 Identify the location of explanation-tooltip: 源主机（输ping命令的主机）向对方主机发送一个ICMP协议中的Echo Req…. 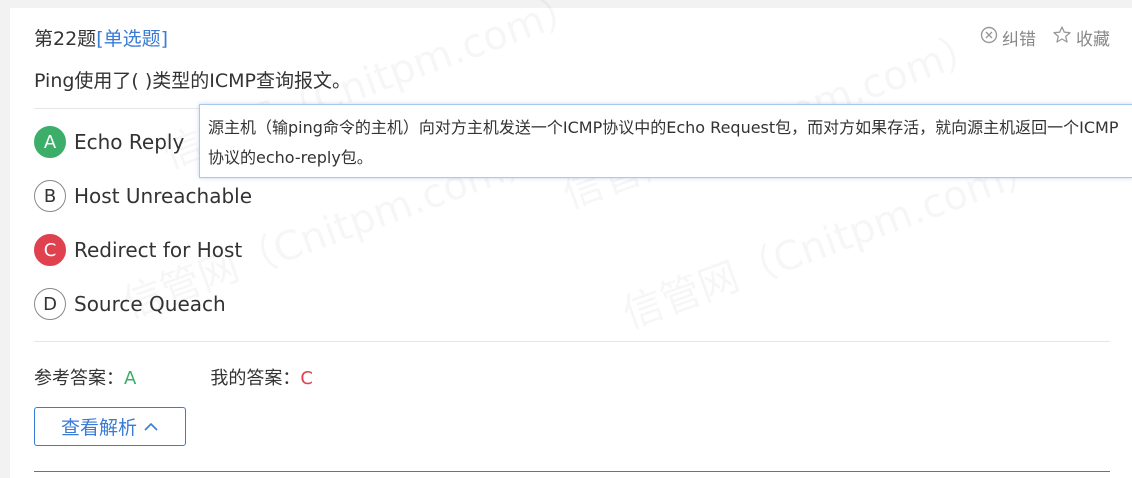
(665, 141).